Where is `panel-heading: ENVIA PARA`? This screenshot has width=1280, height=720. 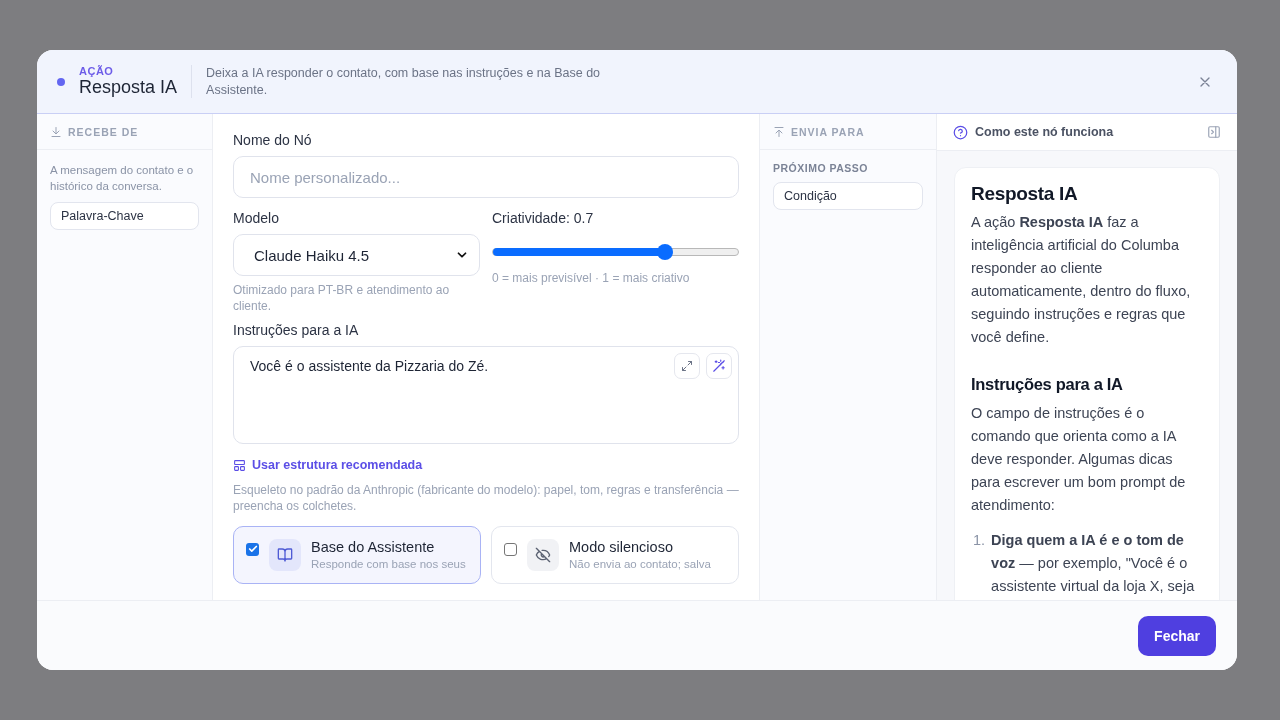
panel-heading: ENVIA PARA is located at coordinates (828, 131).